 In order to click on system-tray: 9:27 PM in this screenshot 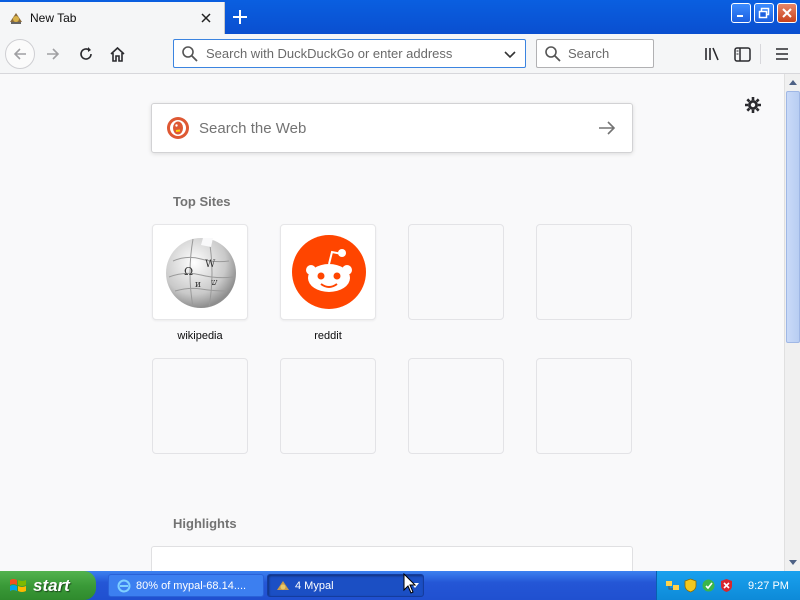, I will do `click(728, 585)`.